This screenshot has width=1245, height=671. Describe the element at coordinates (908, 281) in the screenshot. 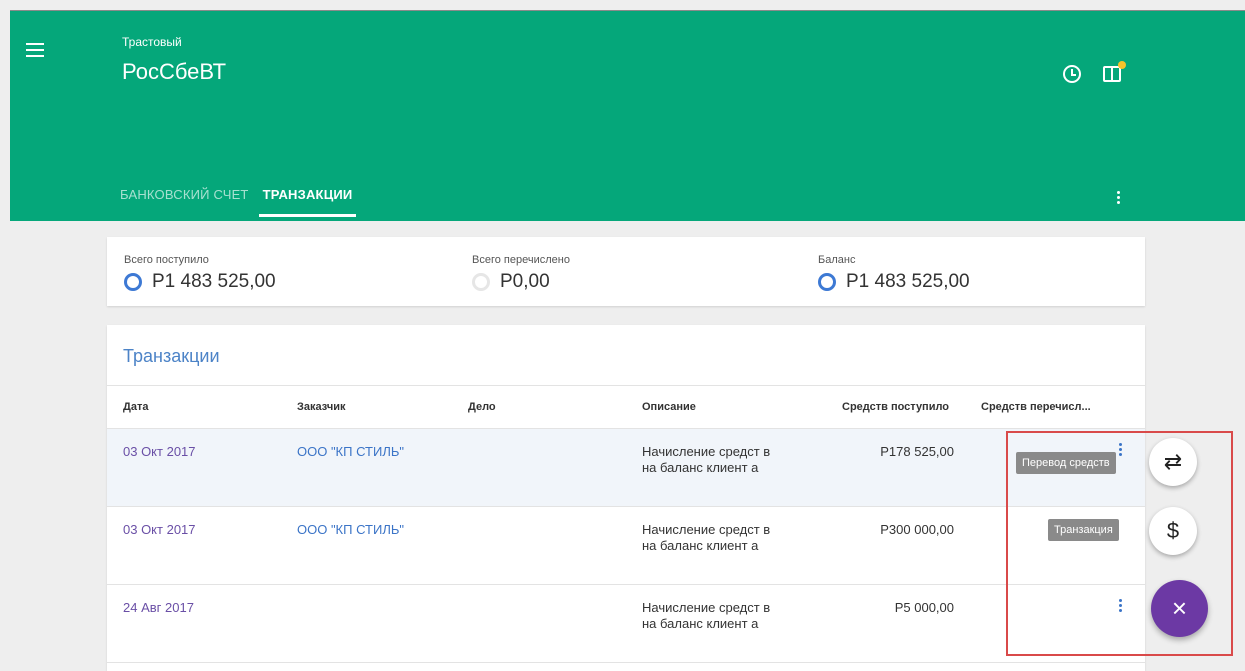

I see `balance-value: P1 483 525,00` at that location.